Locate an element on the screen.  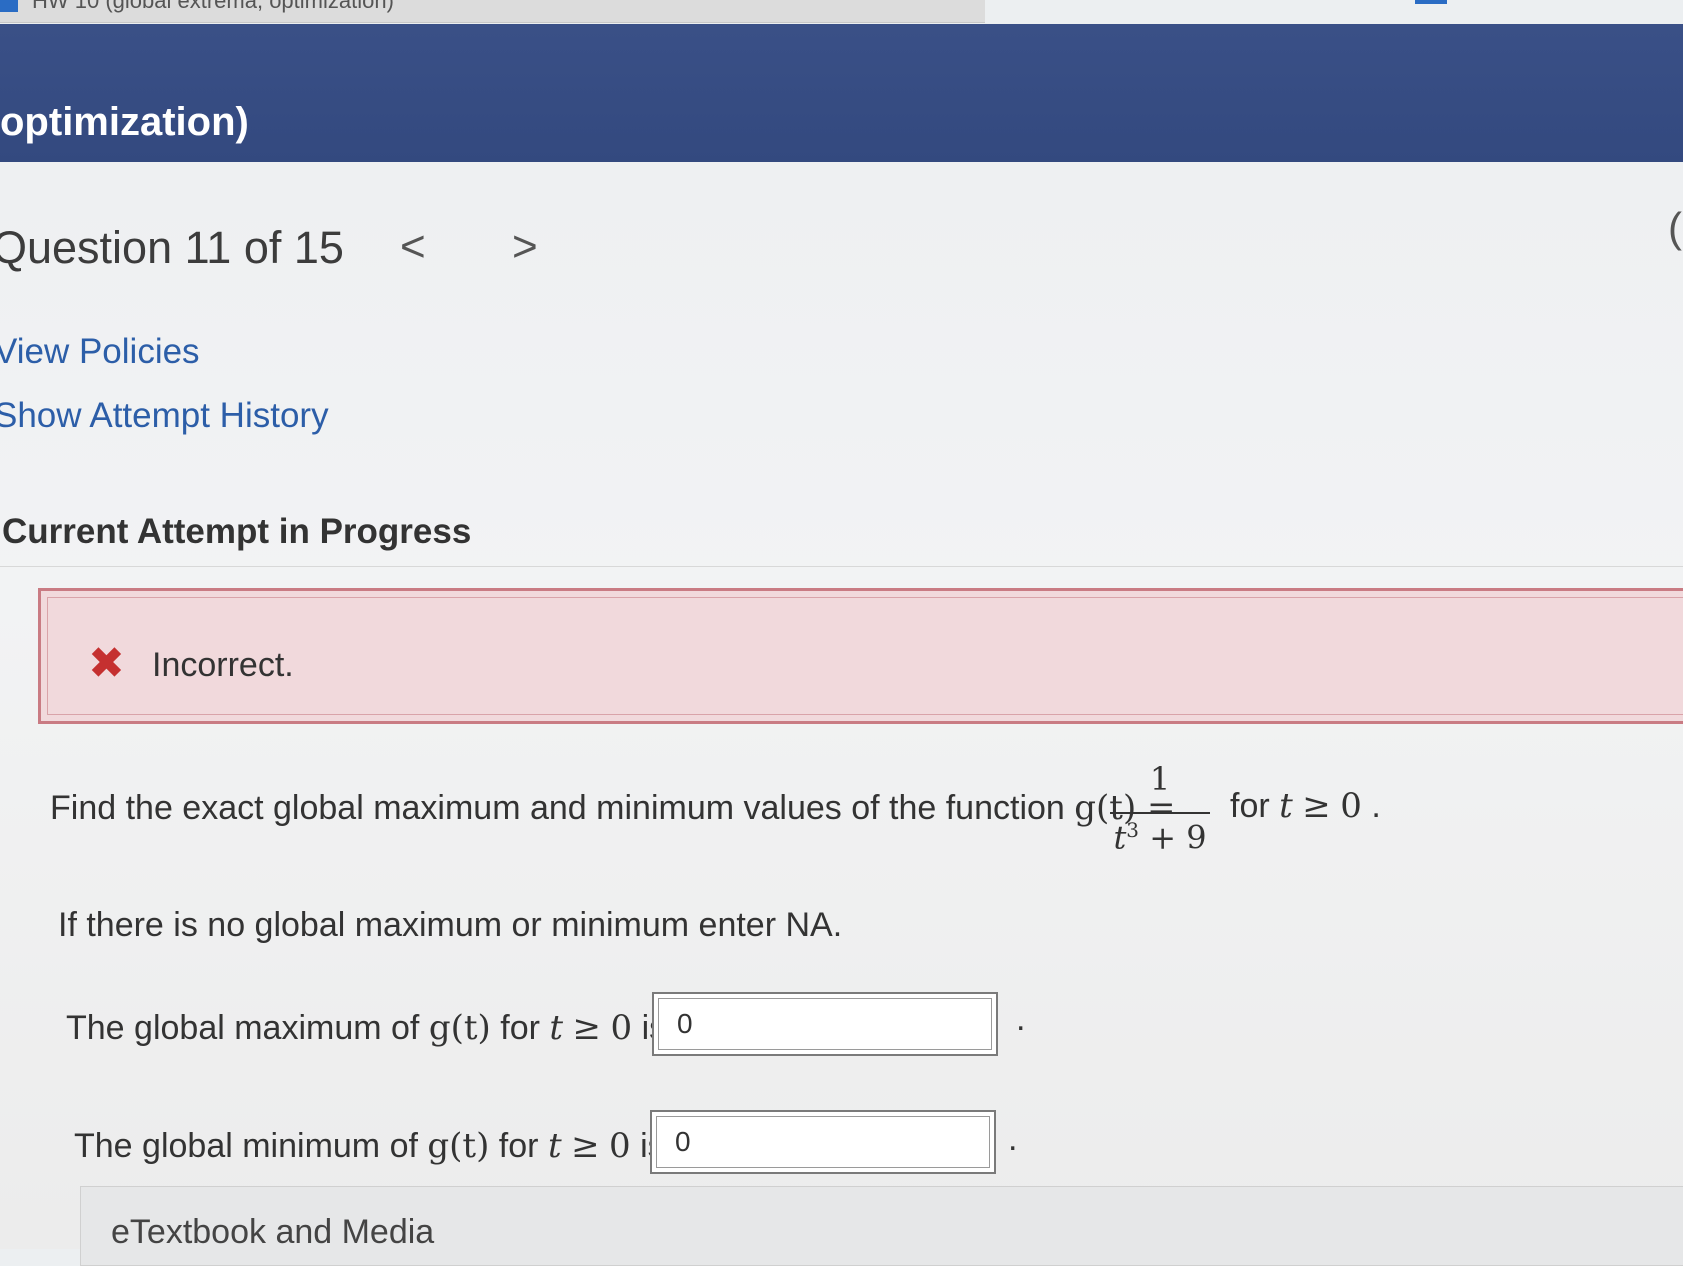
view-policies-link: View Policies is located at coordinates (100, 352).